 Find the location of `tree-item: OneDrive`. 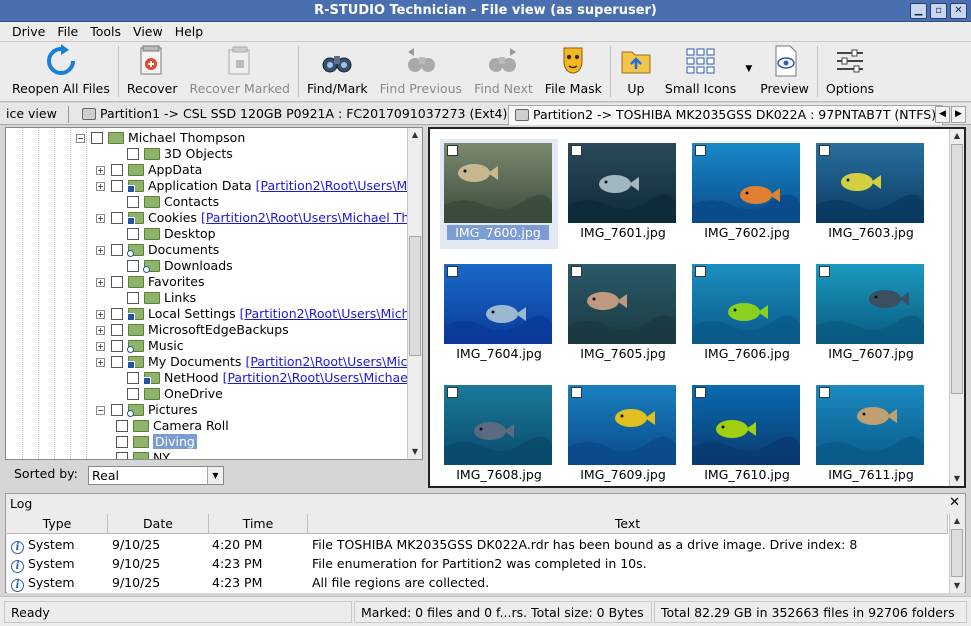

tree-item: OneDrive is located at coordinates (167, 394).